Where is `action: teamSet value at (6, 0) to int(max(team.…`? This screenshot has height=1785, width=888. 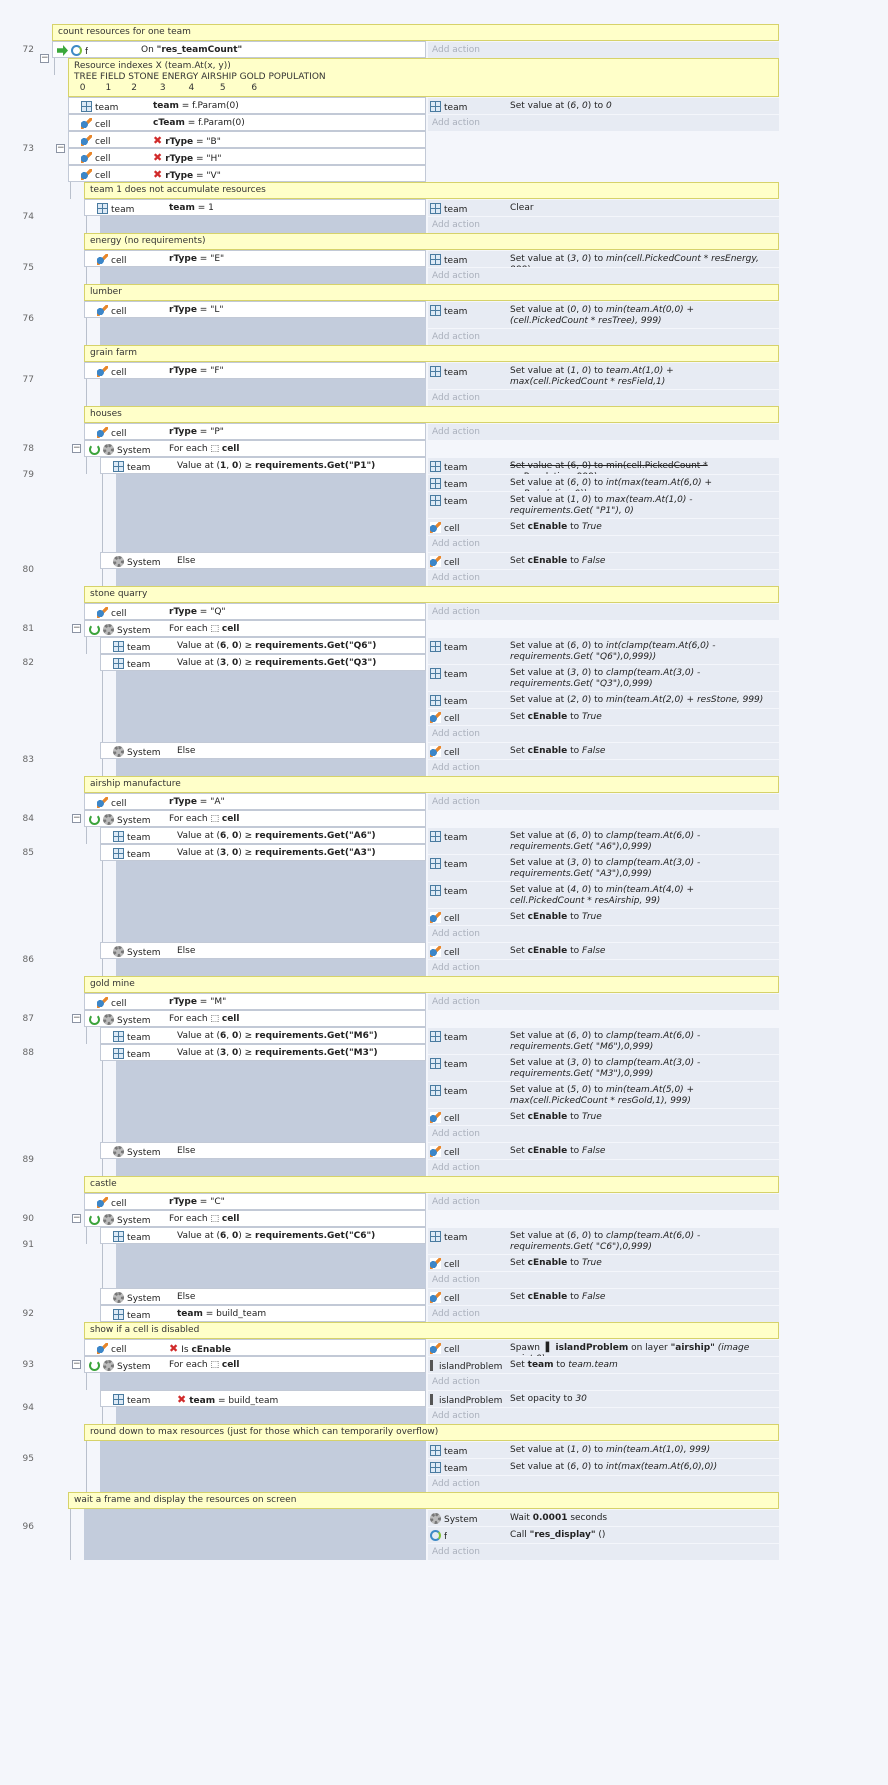 action: teamSet value at (6, 0) to int(max(team.… is located at coordinates (603, 482).